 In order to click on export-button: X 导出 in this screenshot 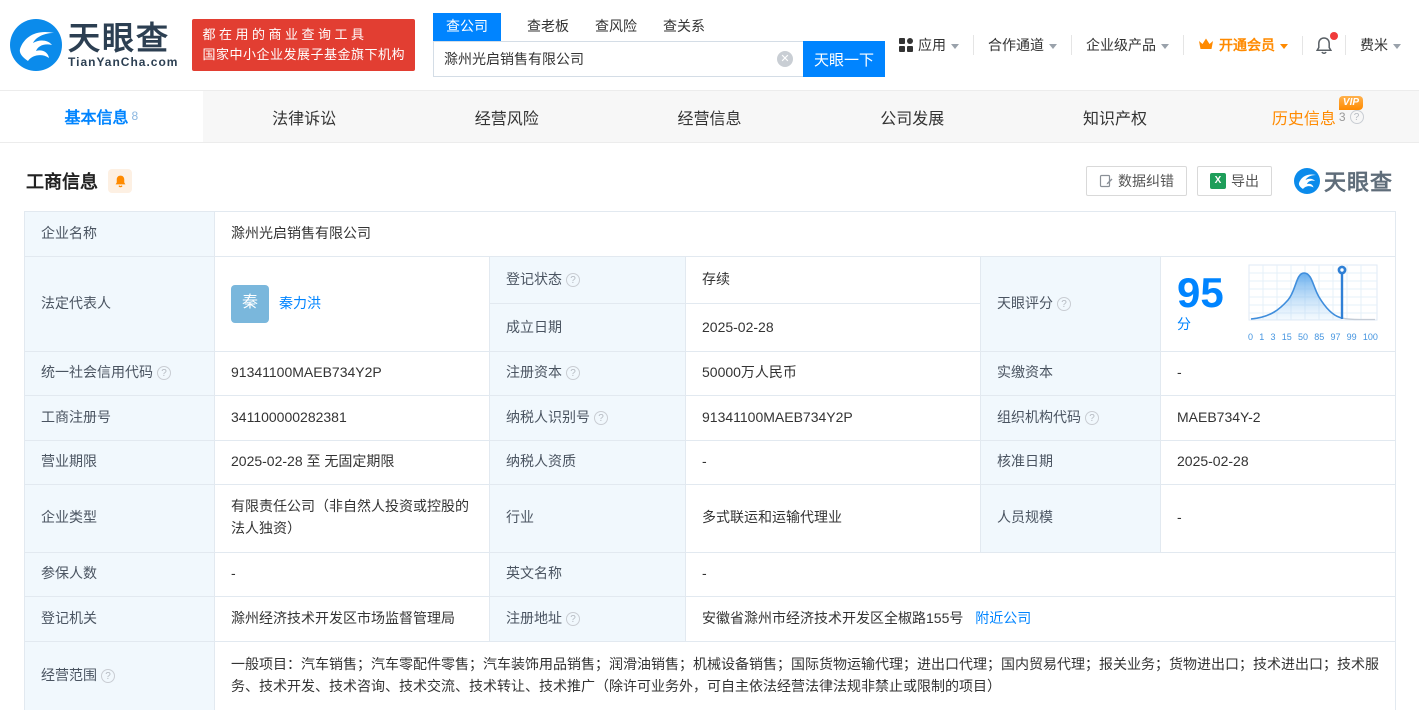, I will do `click(1234, 181)`.